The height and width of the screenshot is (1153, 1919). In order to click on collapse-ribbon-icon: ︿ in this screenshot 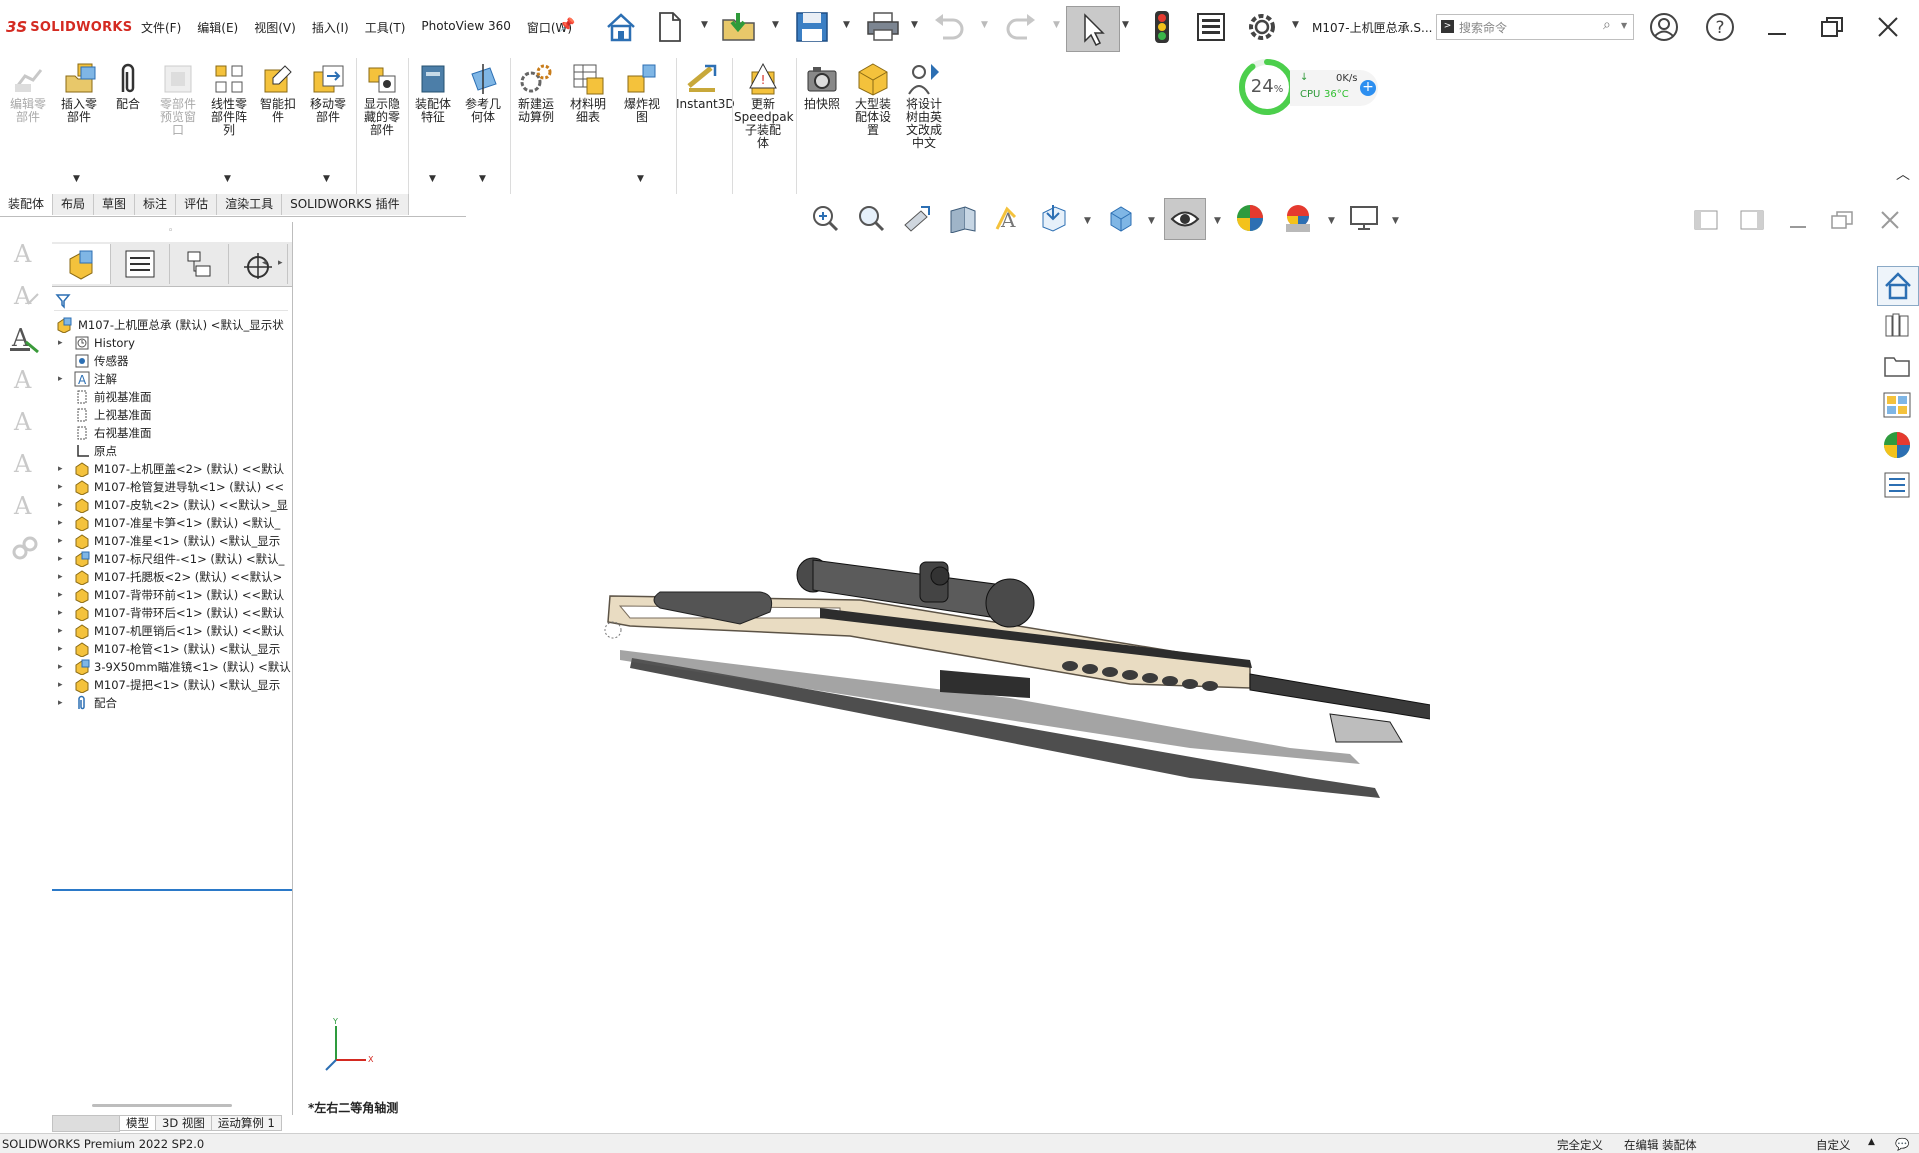, I will do `click(1903, 174)`.